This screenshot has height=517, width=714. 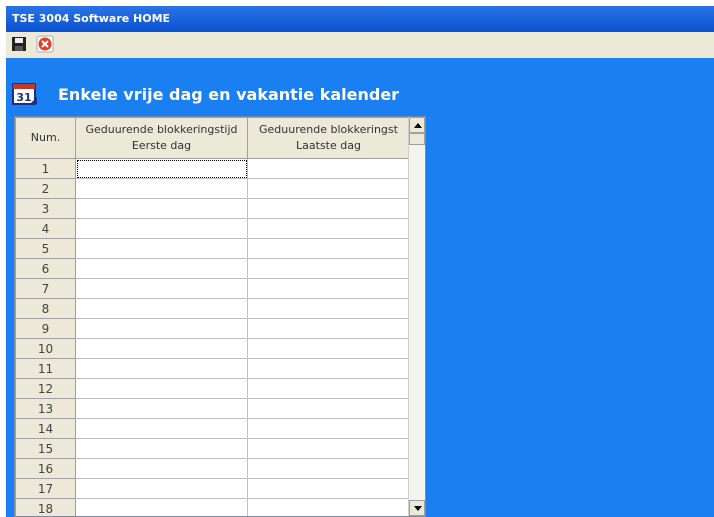 What do you see at coordinates (229, 94) in the screenshot?
I see `page-title: Enkele vrije dag en vakantie kalender` at bounding box center [229, 94].